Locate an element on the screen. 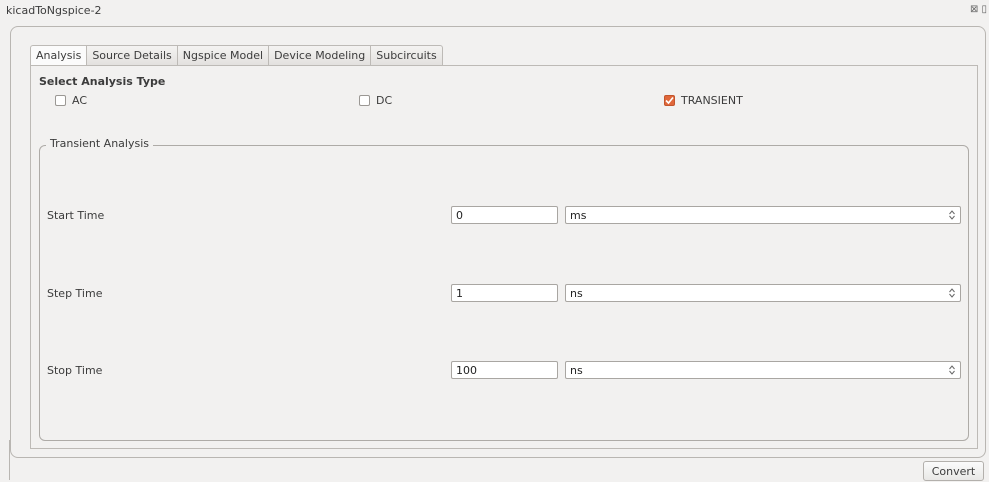 This screenshot has width=989, height=482. transient-checkbox-label: TRANSIENT is located at coordinates (712, 100).